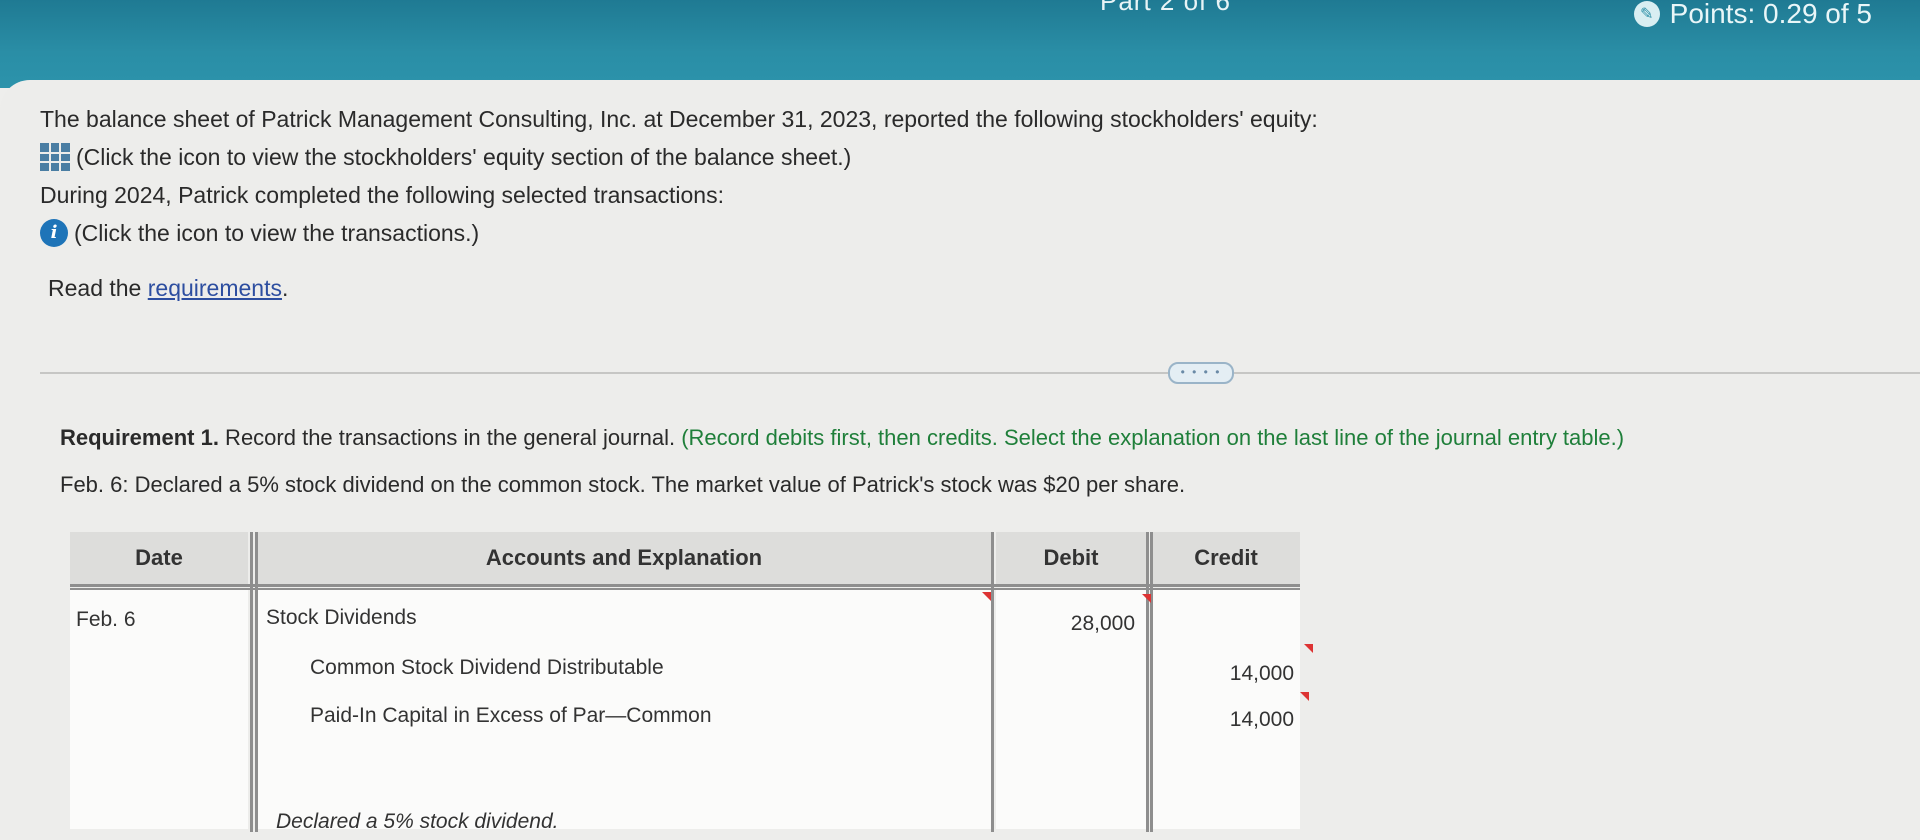 This screenshot has width=1920, height=840. What do you see at coordinates (417, 822) in the screenshot?
I see `journal-explanation: Declared a 5% stock dividend.` at bounding box center [417, 822].